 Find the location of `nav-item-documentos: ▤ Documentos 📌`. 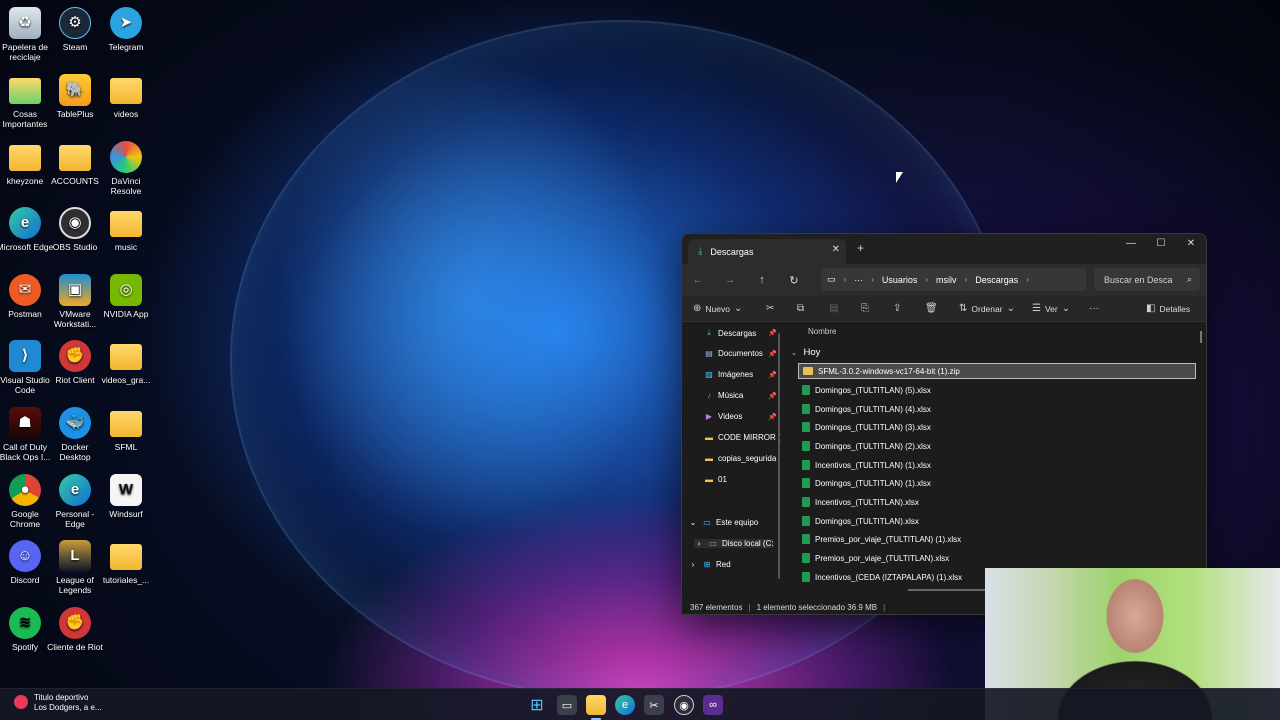

nav-item-documentos: ▤ Documentos 📌 is located at coordinates (743, 353).